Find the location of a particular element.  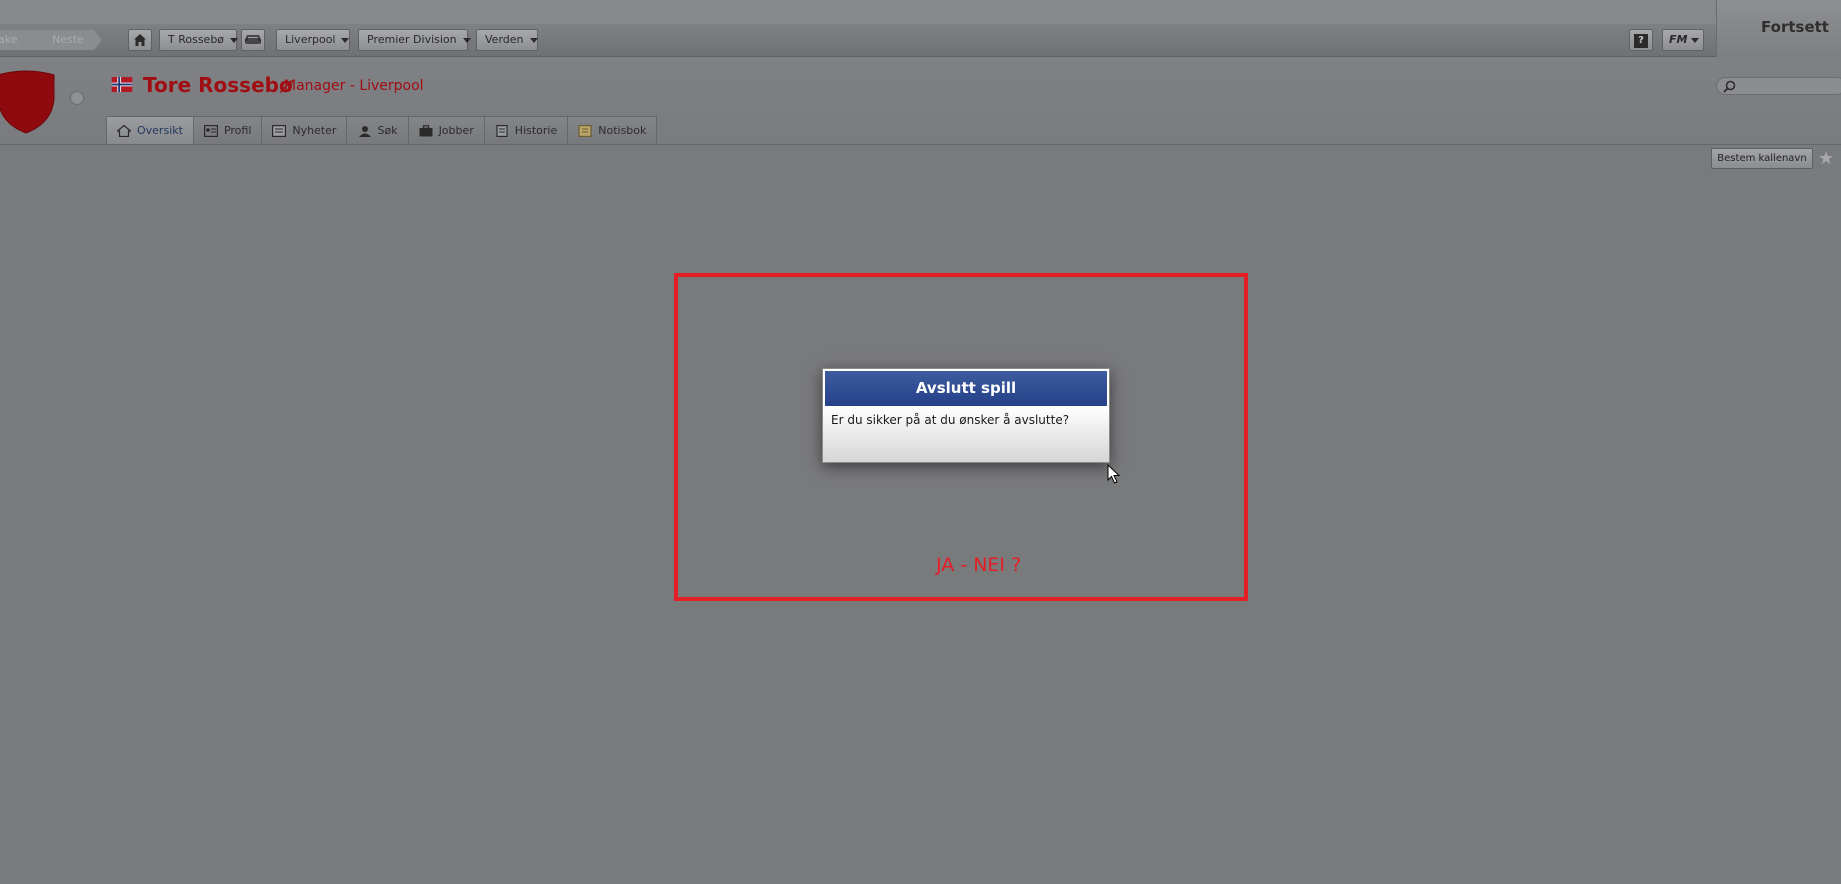

tab-label: Profil is located at coordinates (237, 130).